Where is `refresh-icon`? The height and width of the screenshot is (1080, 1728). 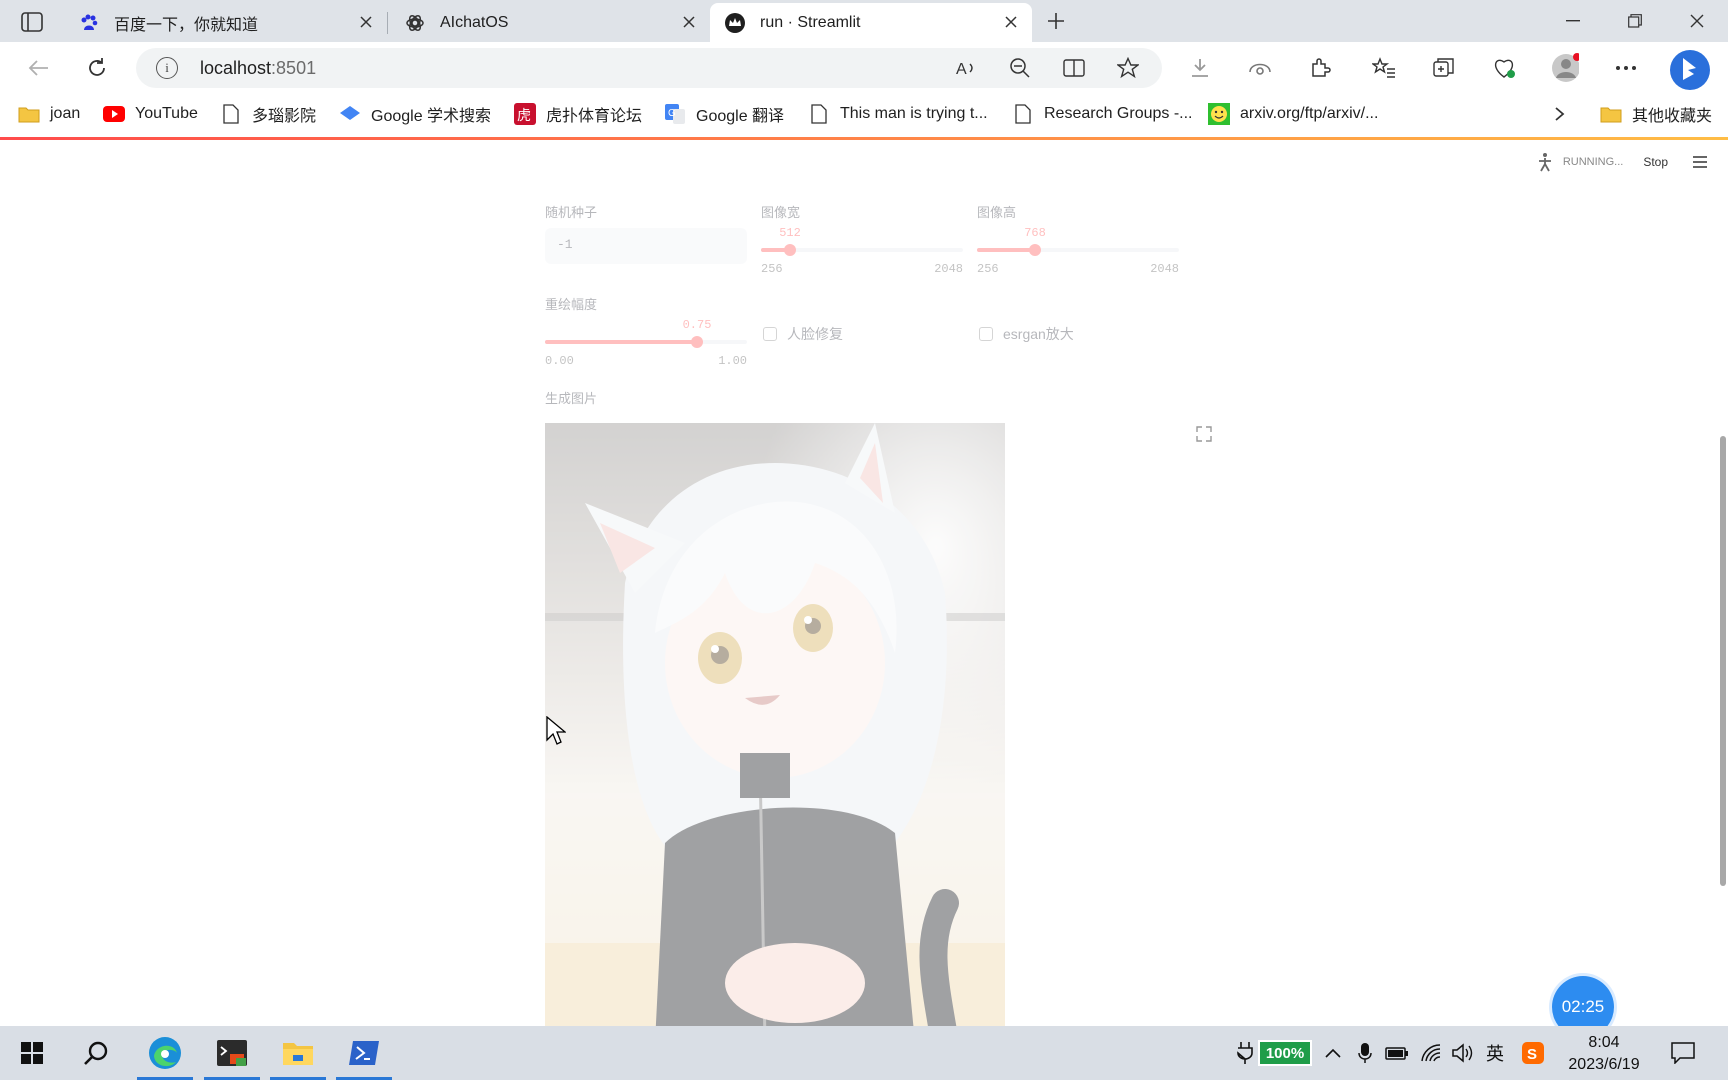
refresh-icon is located at coordinates (97, 68).